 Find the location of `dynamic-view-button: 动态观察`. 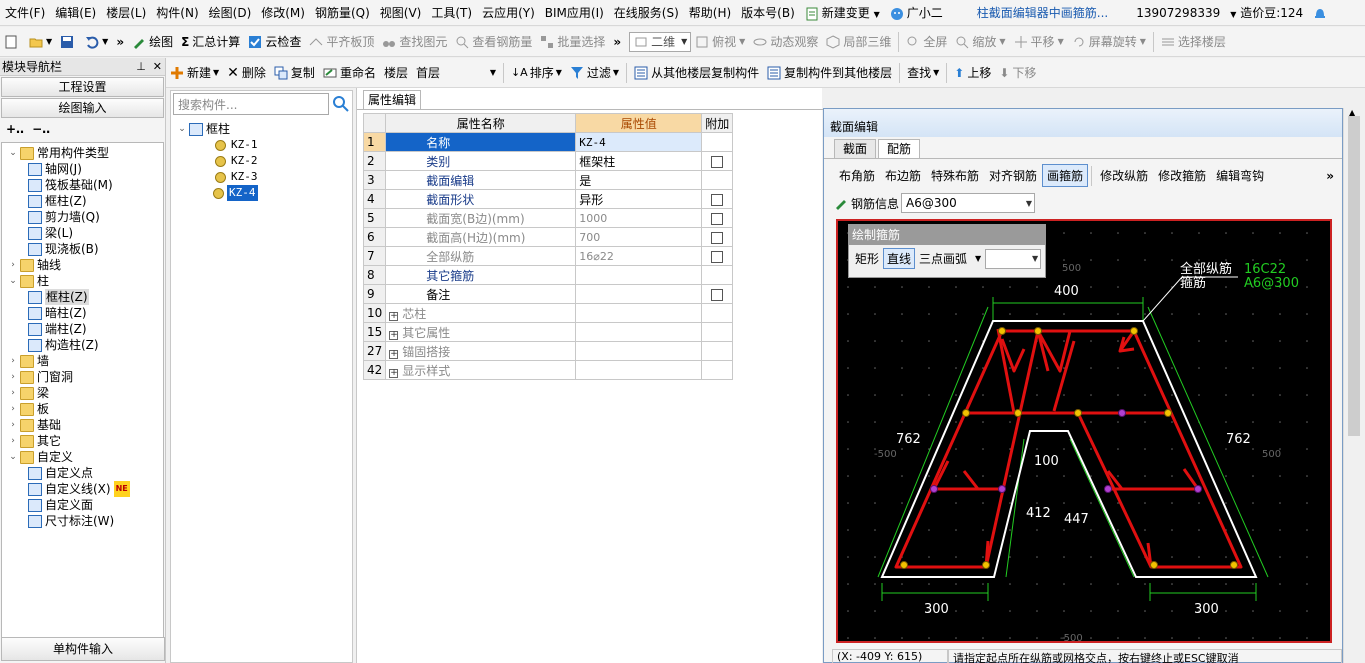

dynamic-view-button: 动态观察 is located at coordinates (785, 42).